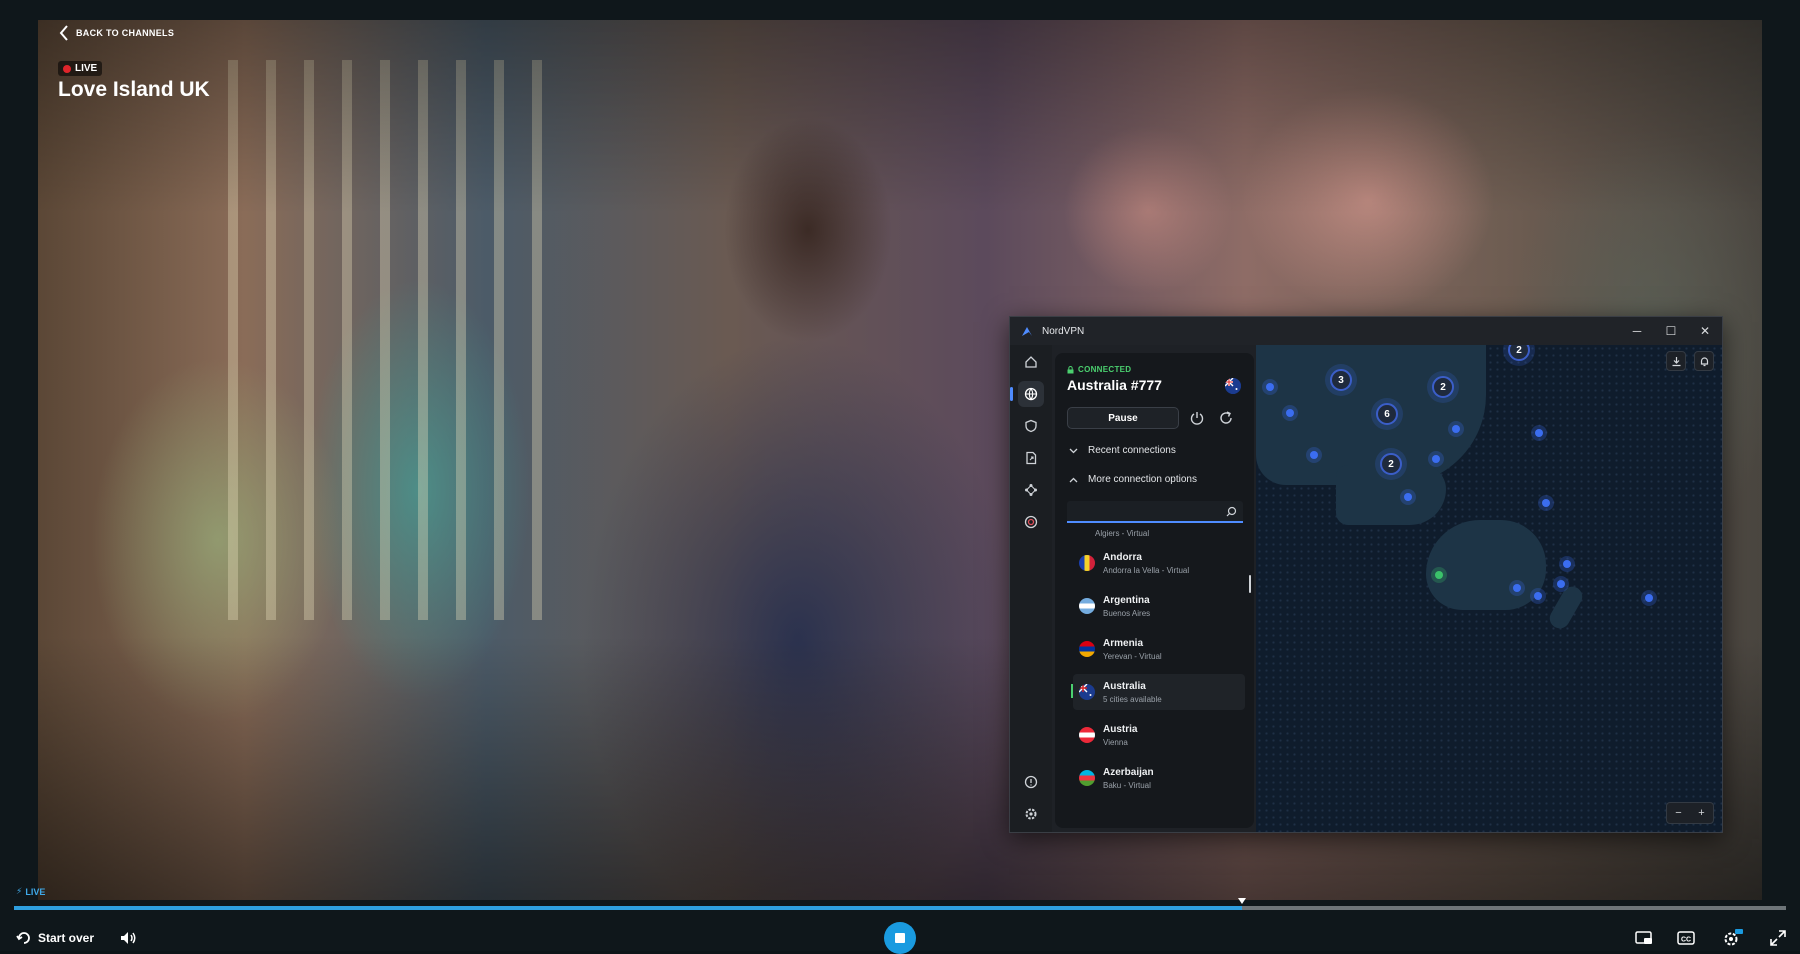 The height and width of the screenshot is (954, 1800). What do you see at coordinates (1031, 394) in the screenshot?
I see `globe-icon` at bounding box center [1031, 394].